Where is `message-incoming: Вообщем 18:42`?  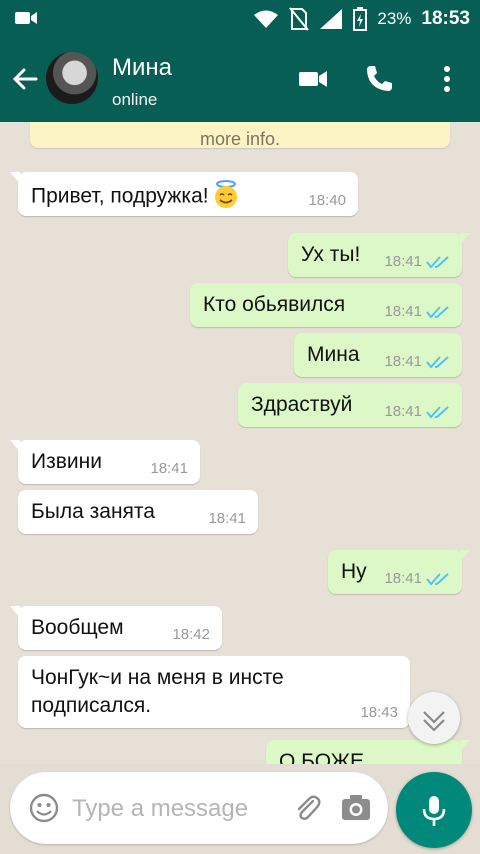
message-incoming: Вообщем 18:42 is located at coordinates (116, 628).